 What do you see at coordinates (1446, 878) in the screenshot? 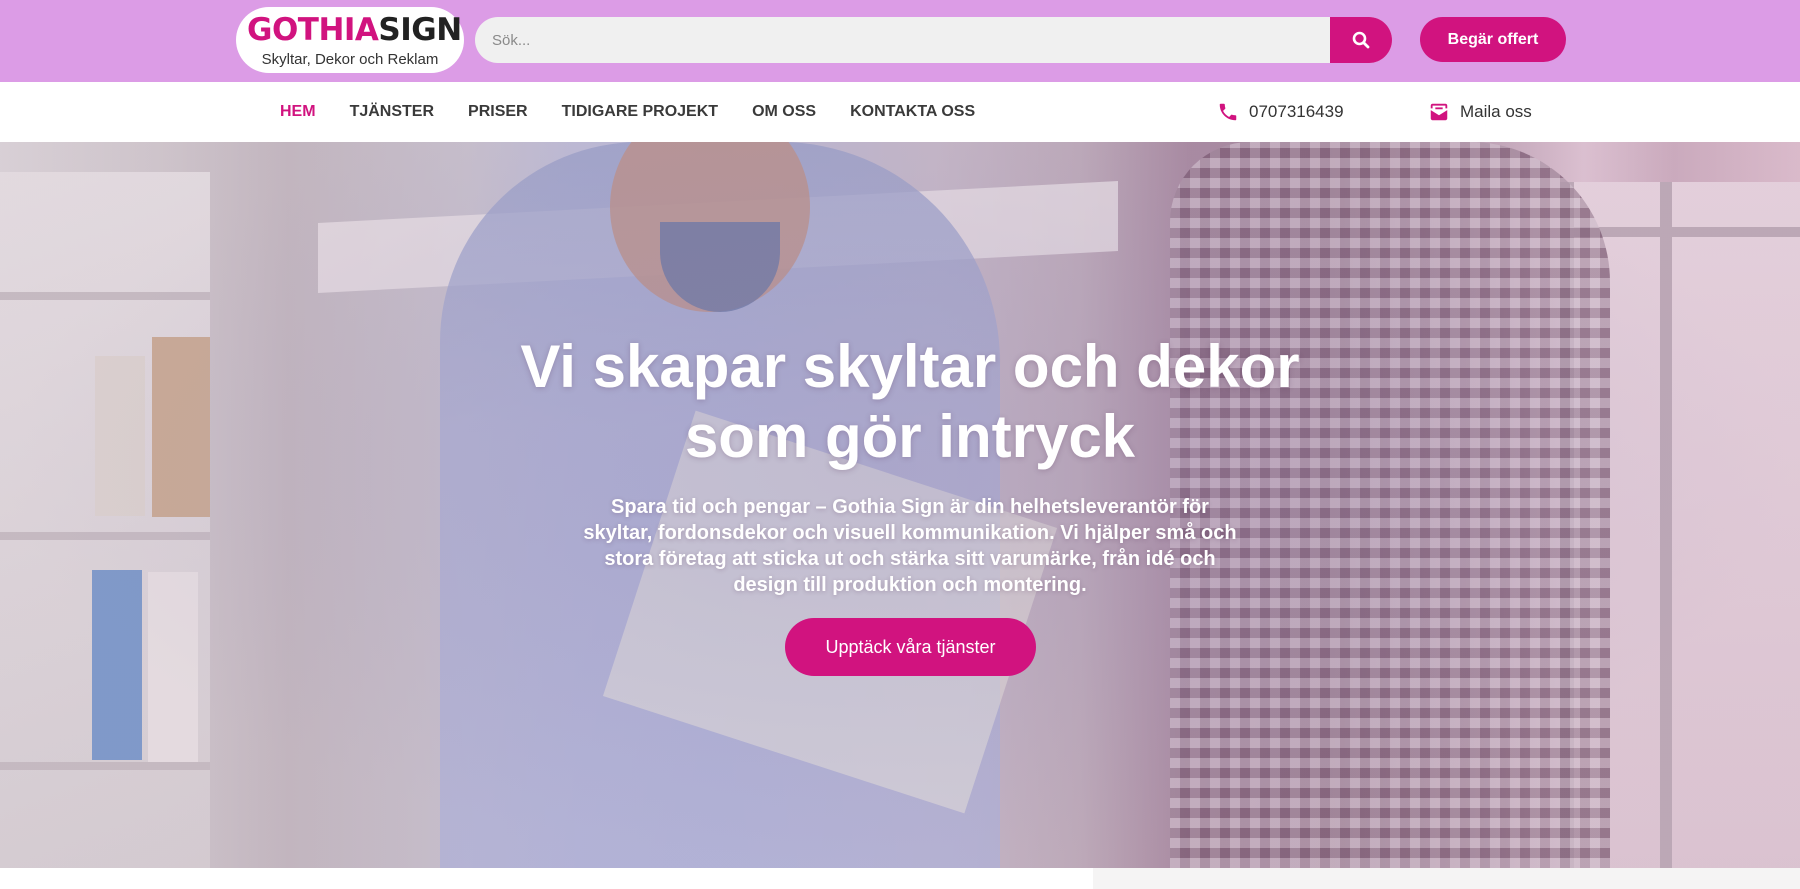
I see `next-section-edge-right` at bounding box center [1446, 878].